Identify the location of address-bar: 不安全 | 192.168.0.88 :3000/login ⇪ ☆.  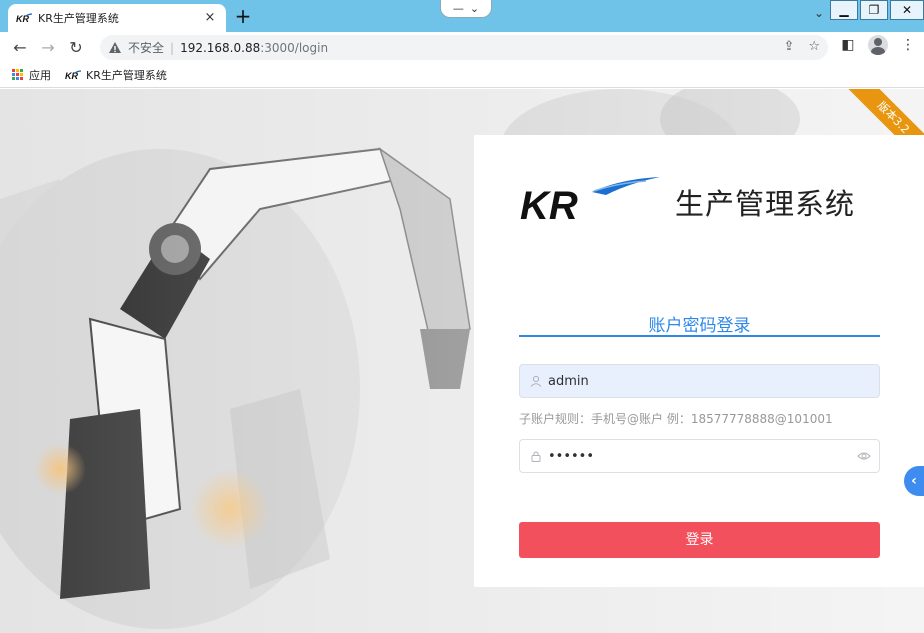
(464, 47).